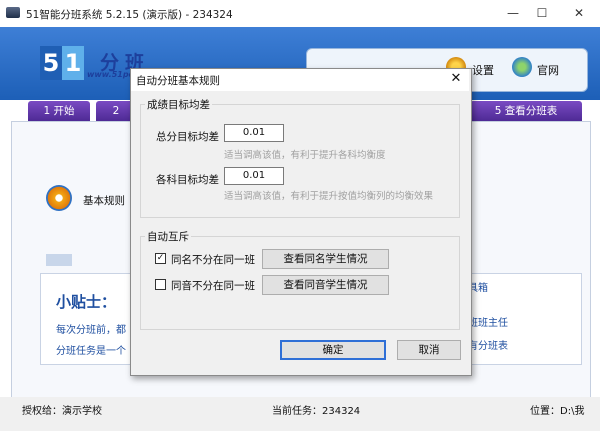 The image size is (600, 431). I want to click on same-sound-checkbox, so click(160, 284).